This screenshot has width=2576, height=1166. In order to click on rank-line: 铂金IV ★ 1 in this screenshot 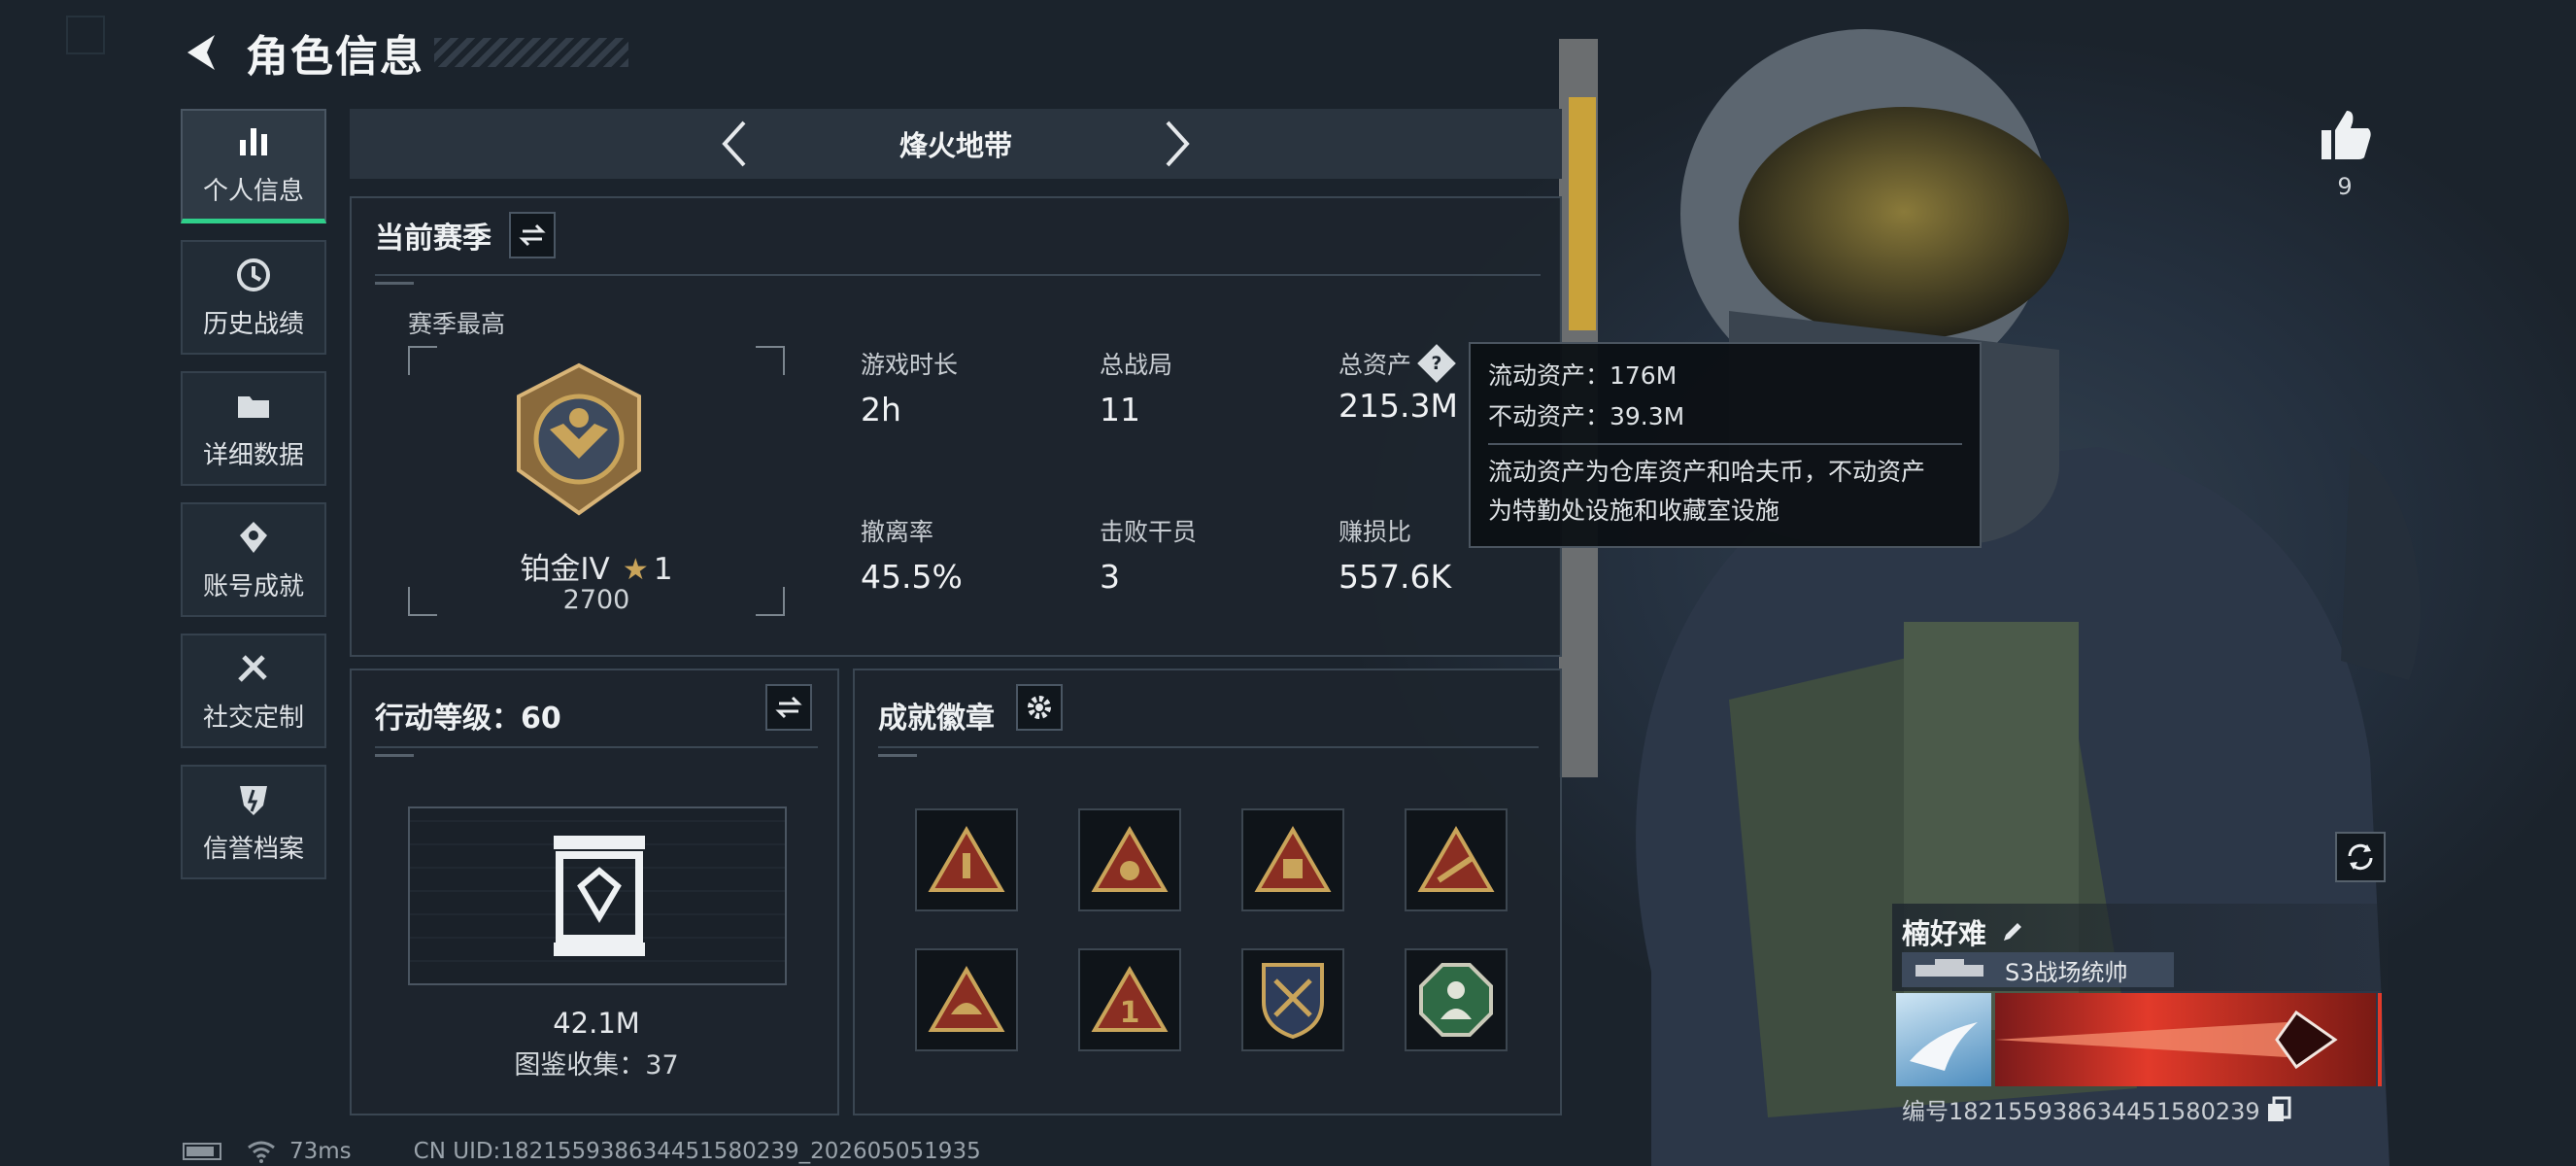, I will do `click(596, 566)`.